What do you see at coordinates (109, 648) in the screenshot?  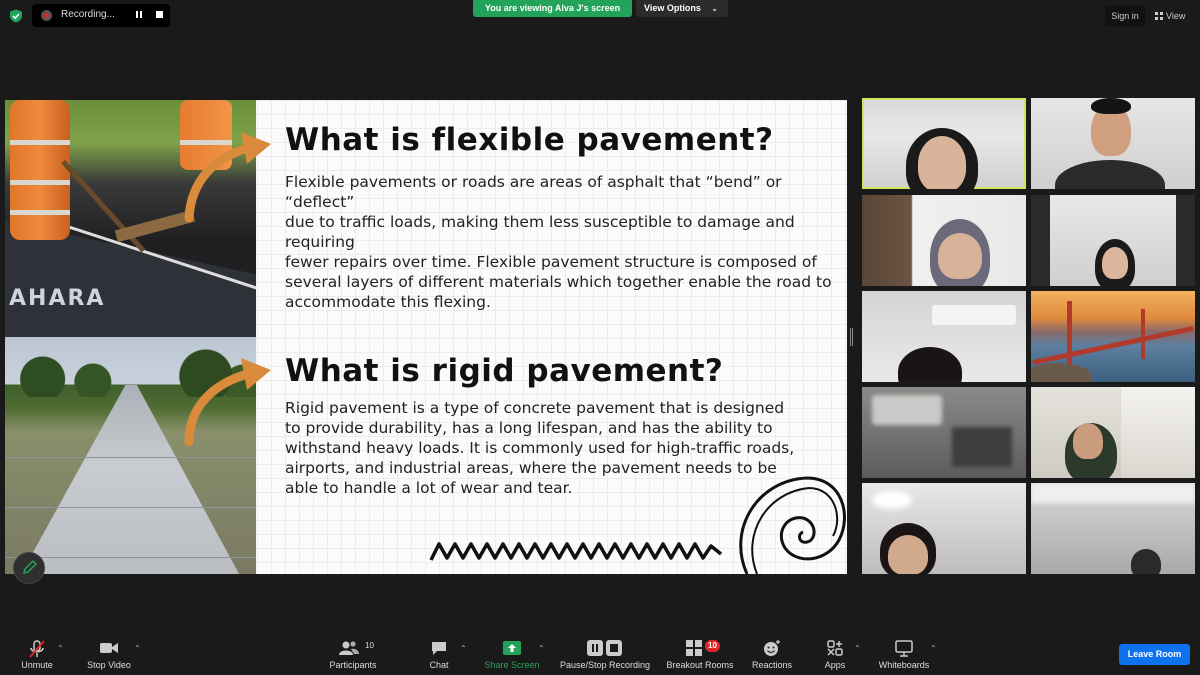 I see `video-camera-icon` at bounding box center [109, 648].